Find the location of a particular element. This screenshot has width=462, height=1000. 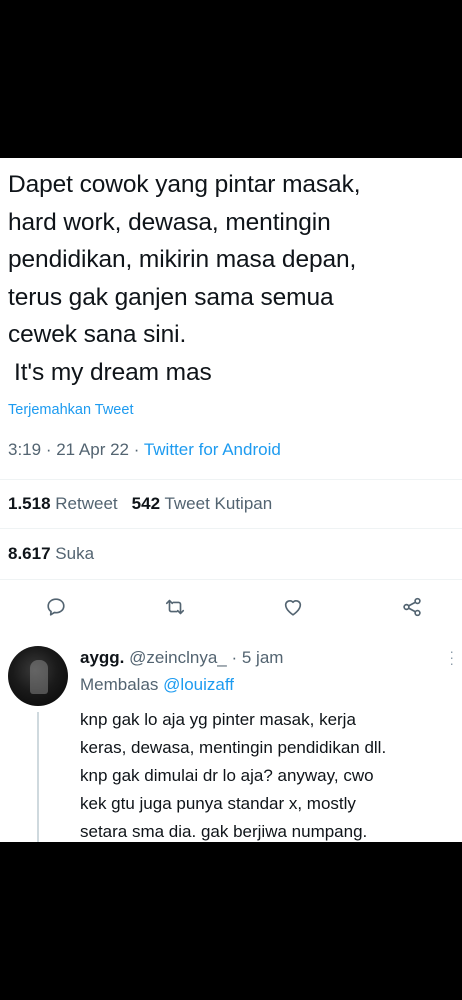

reply-author-handle: @zeinclnya_ is located at coordinates (178, 657).